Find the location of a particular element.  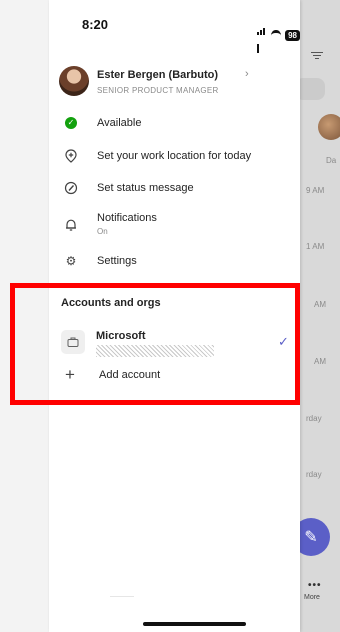

filter-icon is located at coordinates (317, 55).